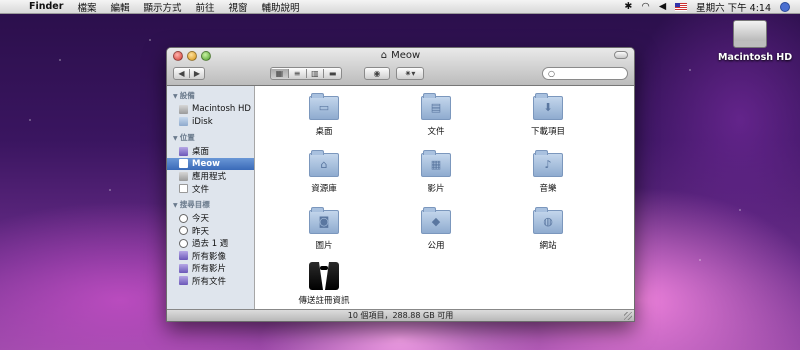 This screenshot has height=350, width=800. I want to click on sidebar-item-all-images: 所有影像, so click(210, 256).